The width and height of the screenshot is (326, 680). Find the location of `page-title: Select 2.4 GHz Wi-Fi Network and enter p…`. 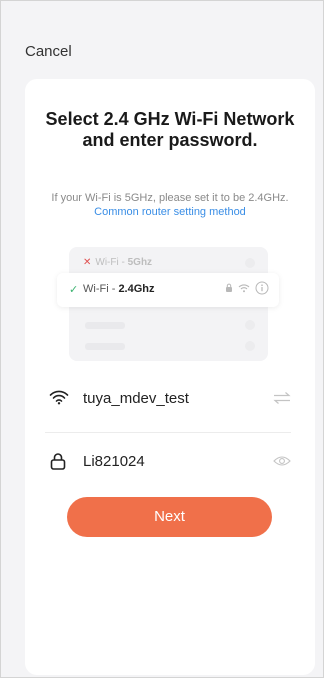

page-title: Select 2.4 GHz Wi-Fi Network and enter p… is located at coordinates (170, 129).